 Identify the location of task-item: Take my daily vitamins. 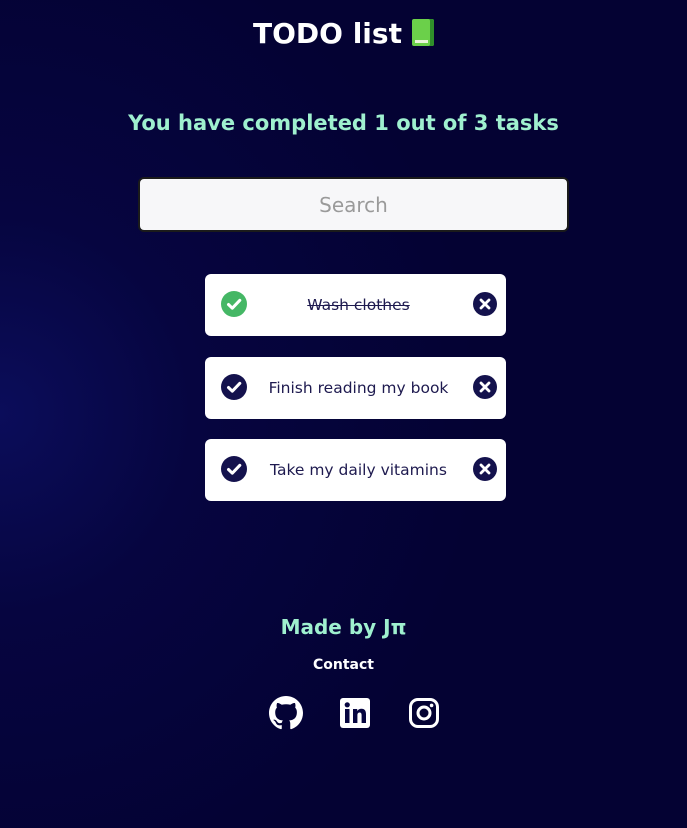
(355, 470).